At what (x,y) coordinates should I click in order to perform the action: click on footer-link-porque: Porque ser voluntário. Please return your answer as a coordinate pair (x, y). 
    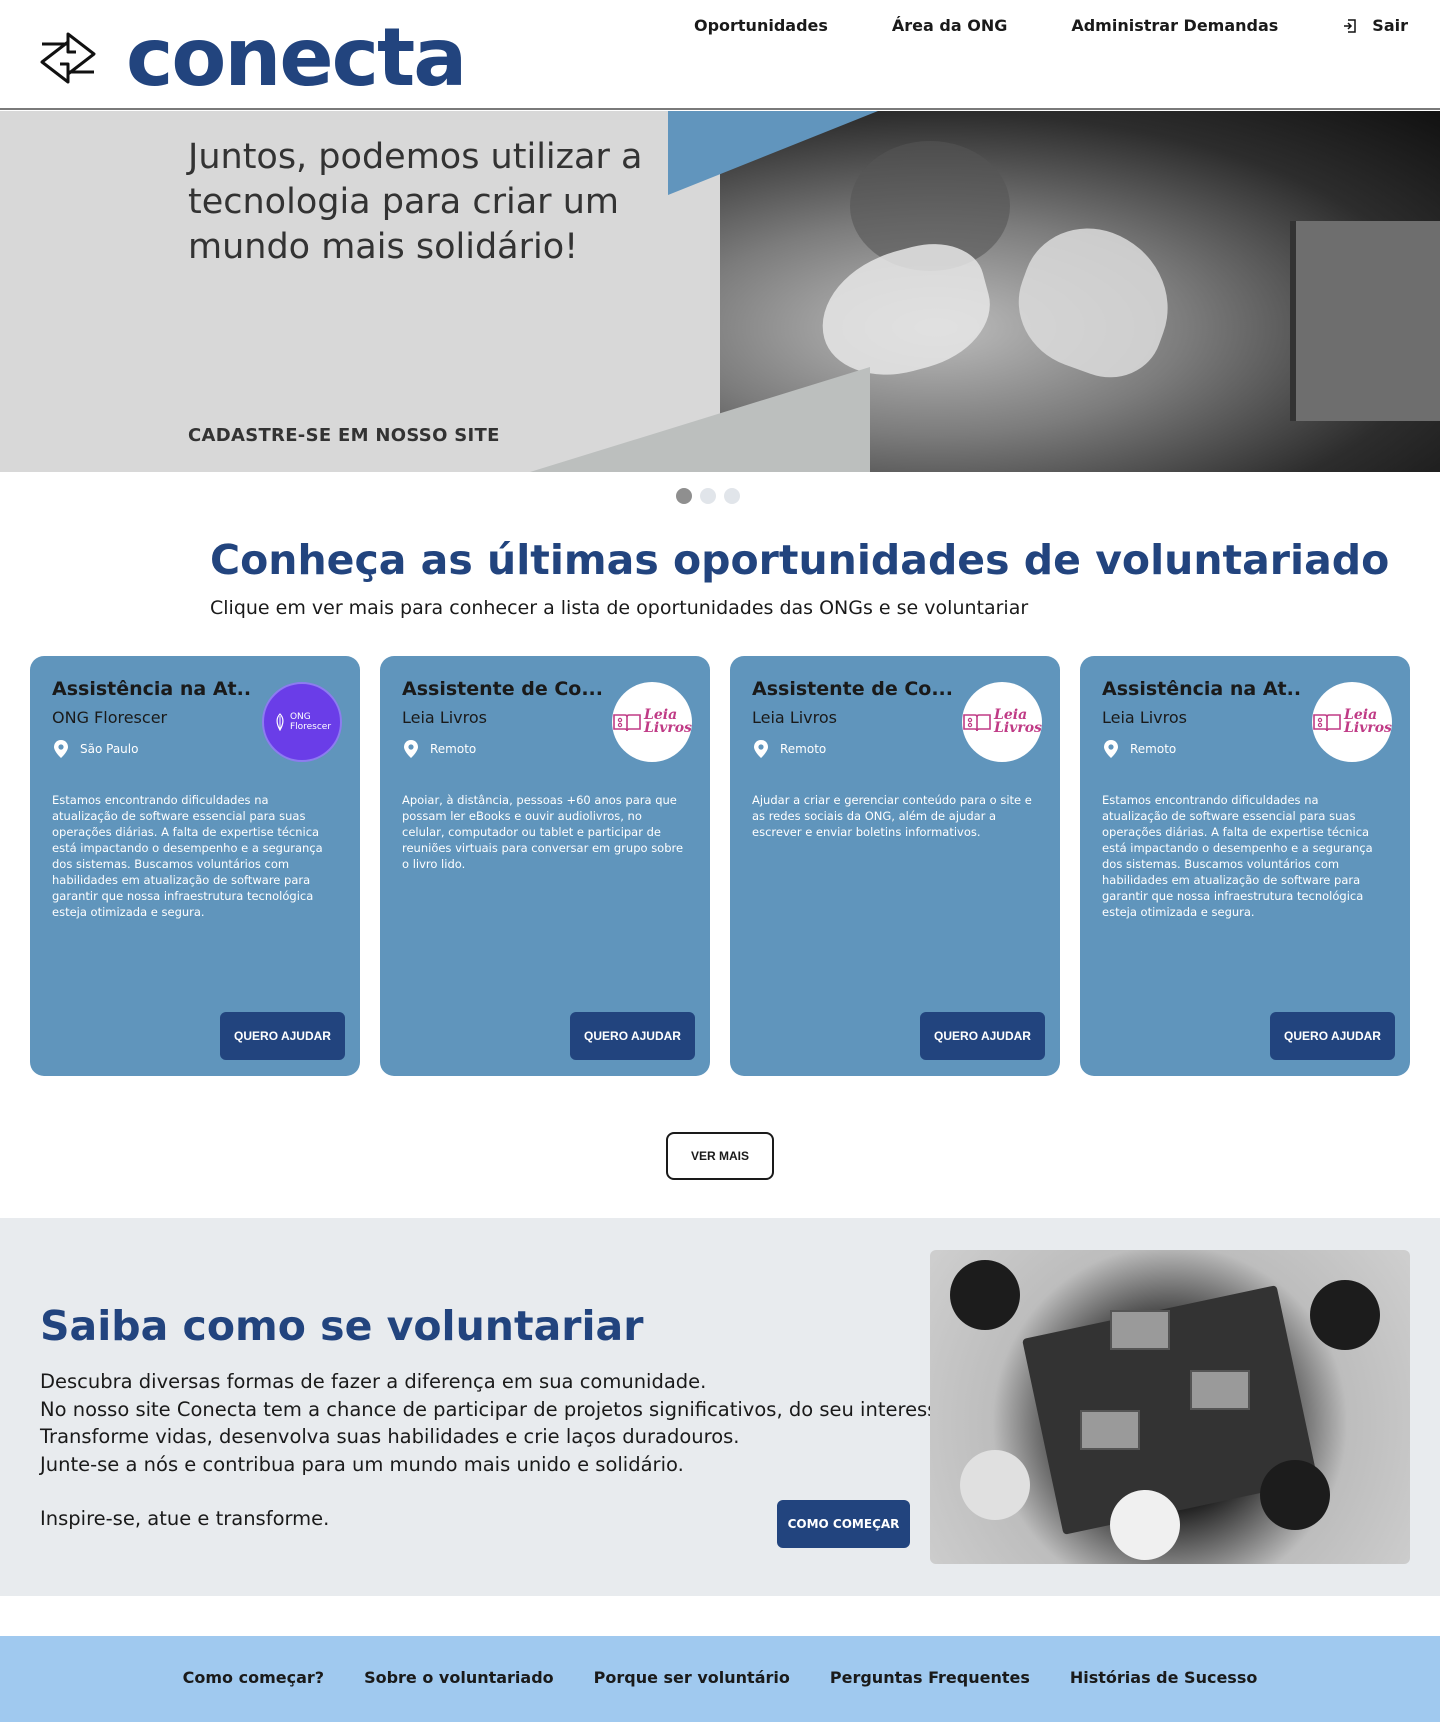
    Looking at the image, I should click on (692, 1677).